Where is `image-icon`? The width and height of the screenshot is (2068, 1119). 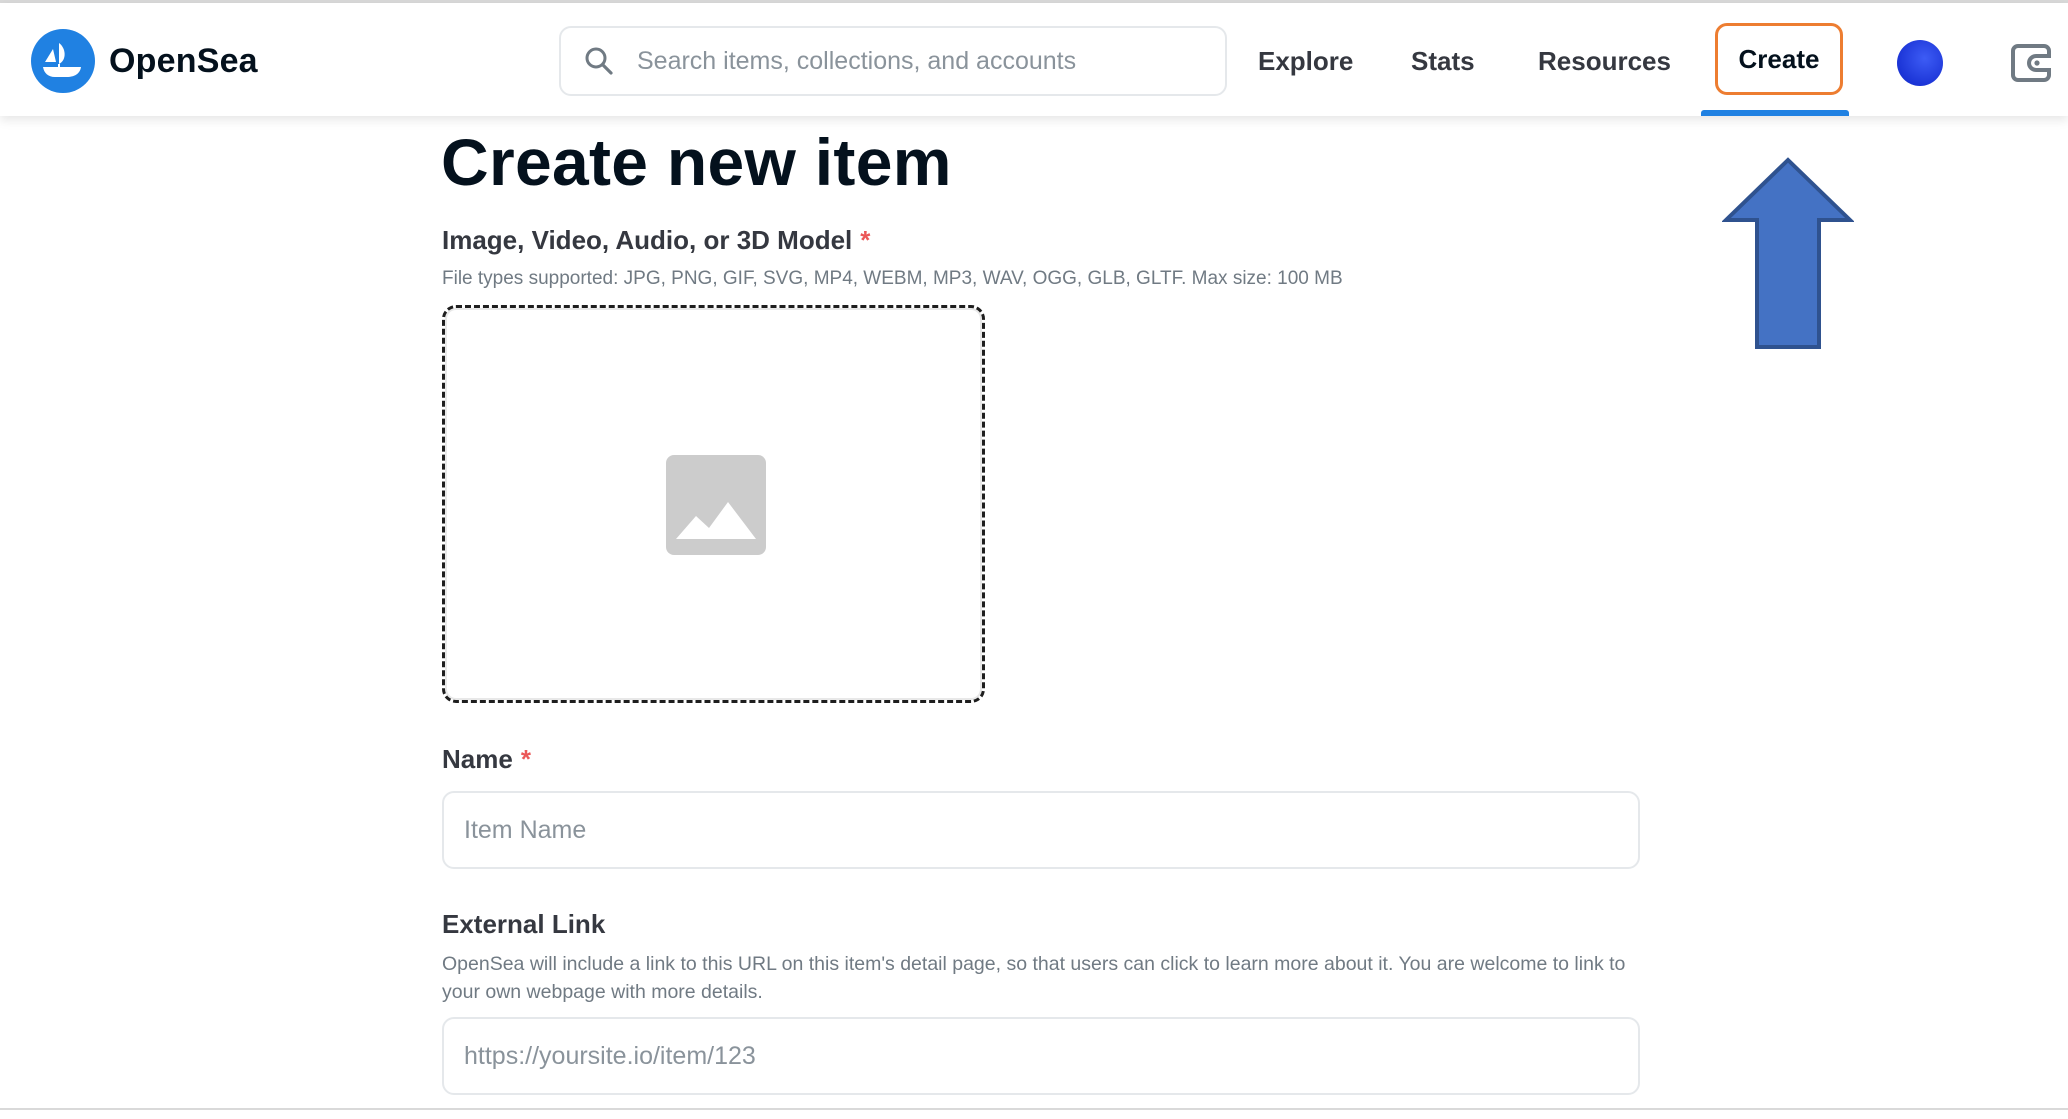 image-icon is located at coordinates (716, 505).